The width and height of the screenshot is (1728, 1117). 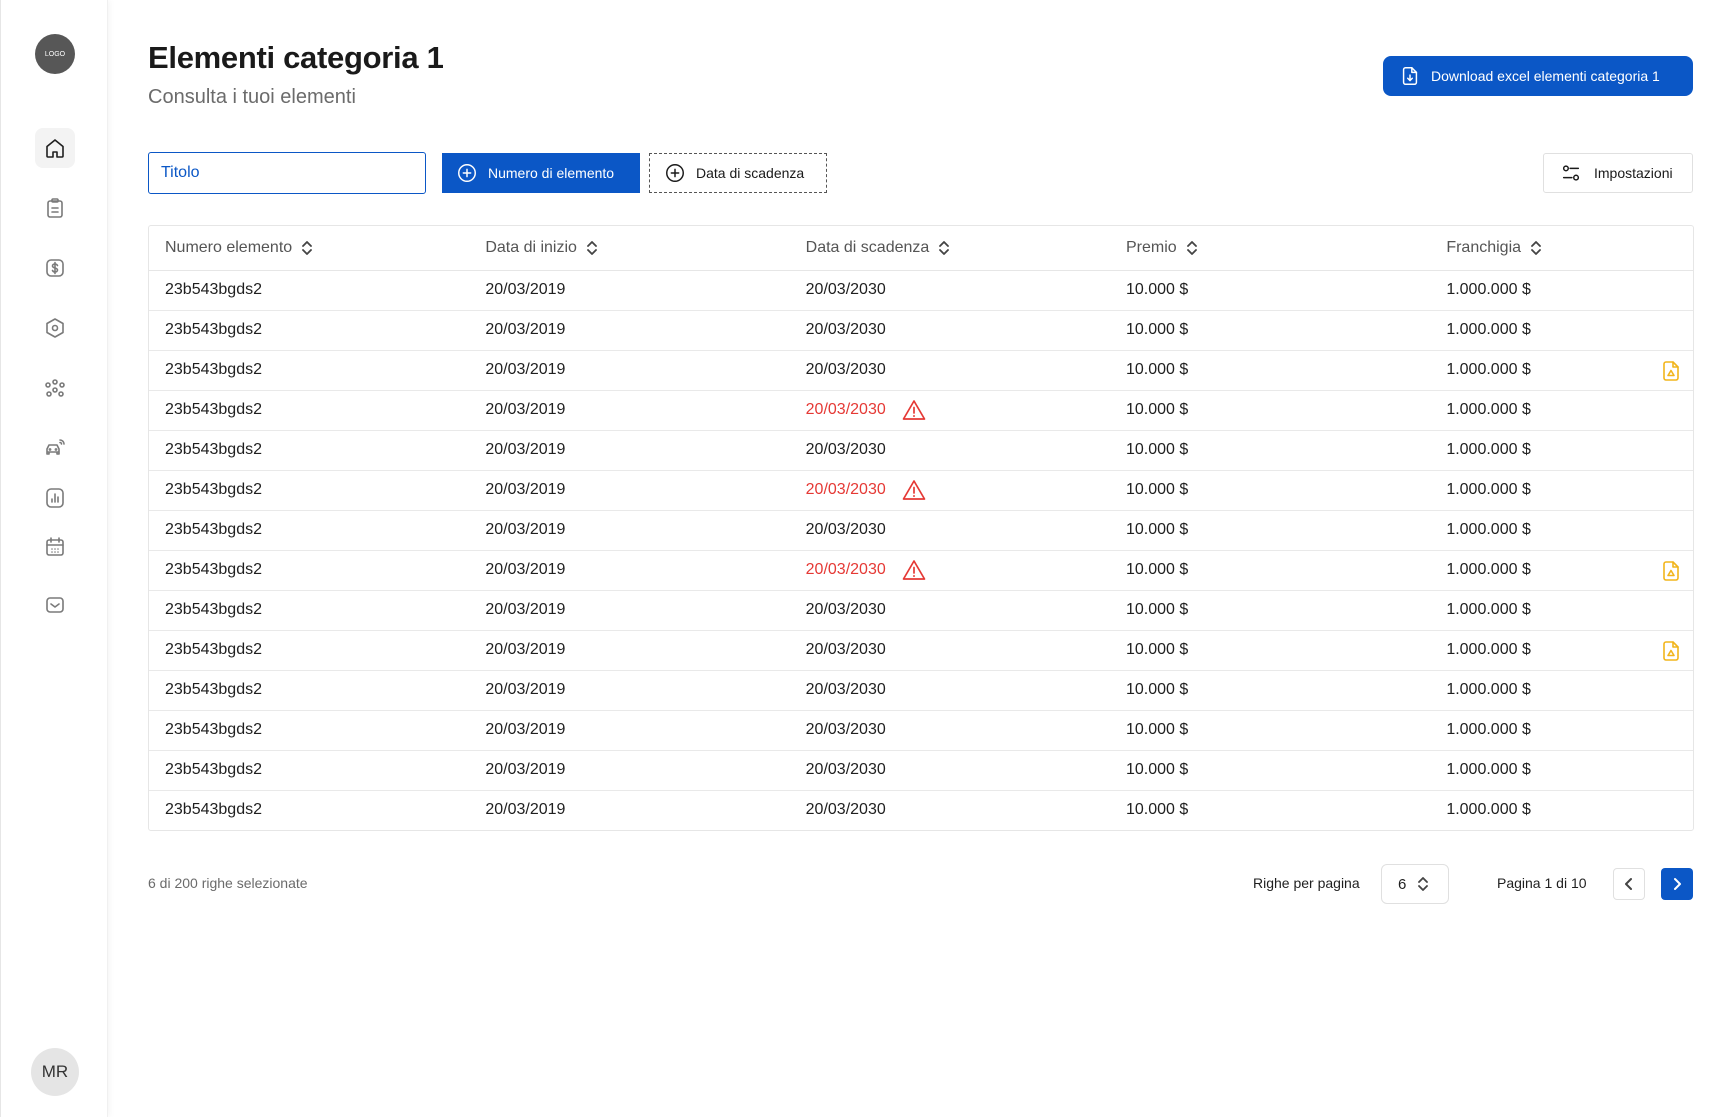 I want to click on column-header-scadenza: Data di scadenza, so click(x=949, y=248).